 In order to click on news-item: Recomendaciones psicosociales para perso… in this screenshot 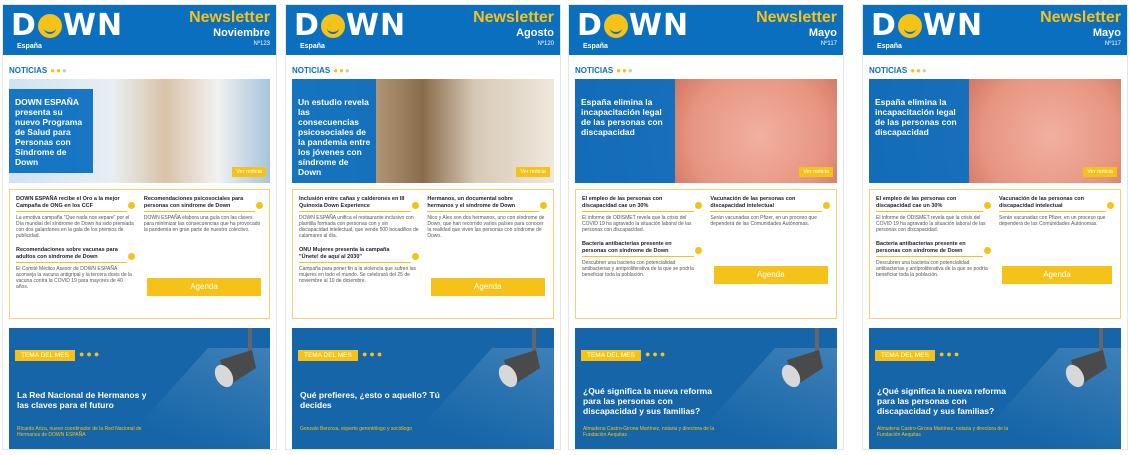, I will do `click(203, 214)`.